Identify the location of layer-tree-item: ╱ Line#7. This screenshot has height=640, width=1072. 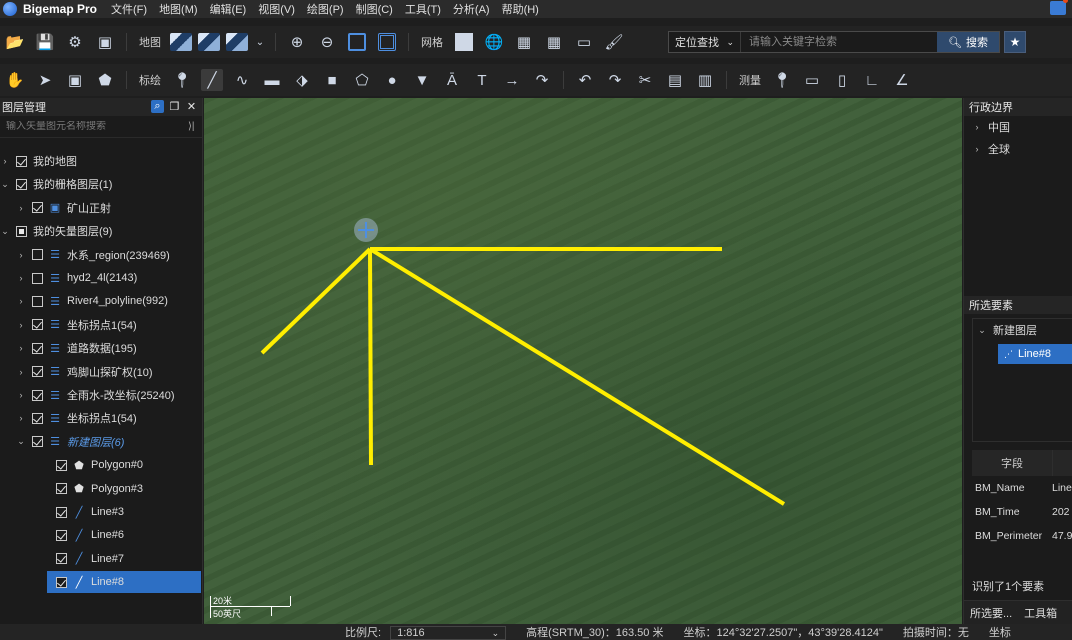
(101, 559).